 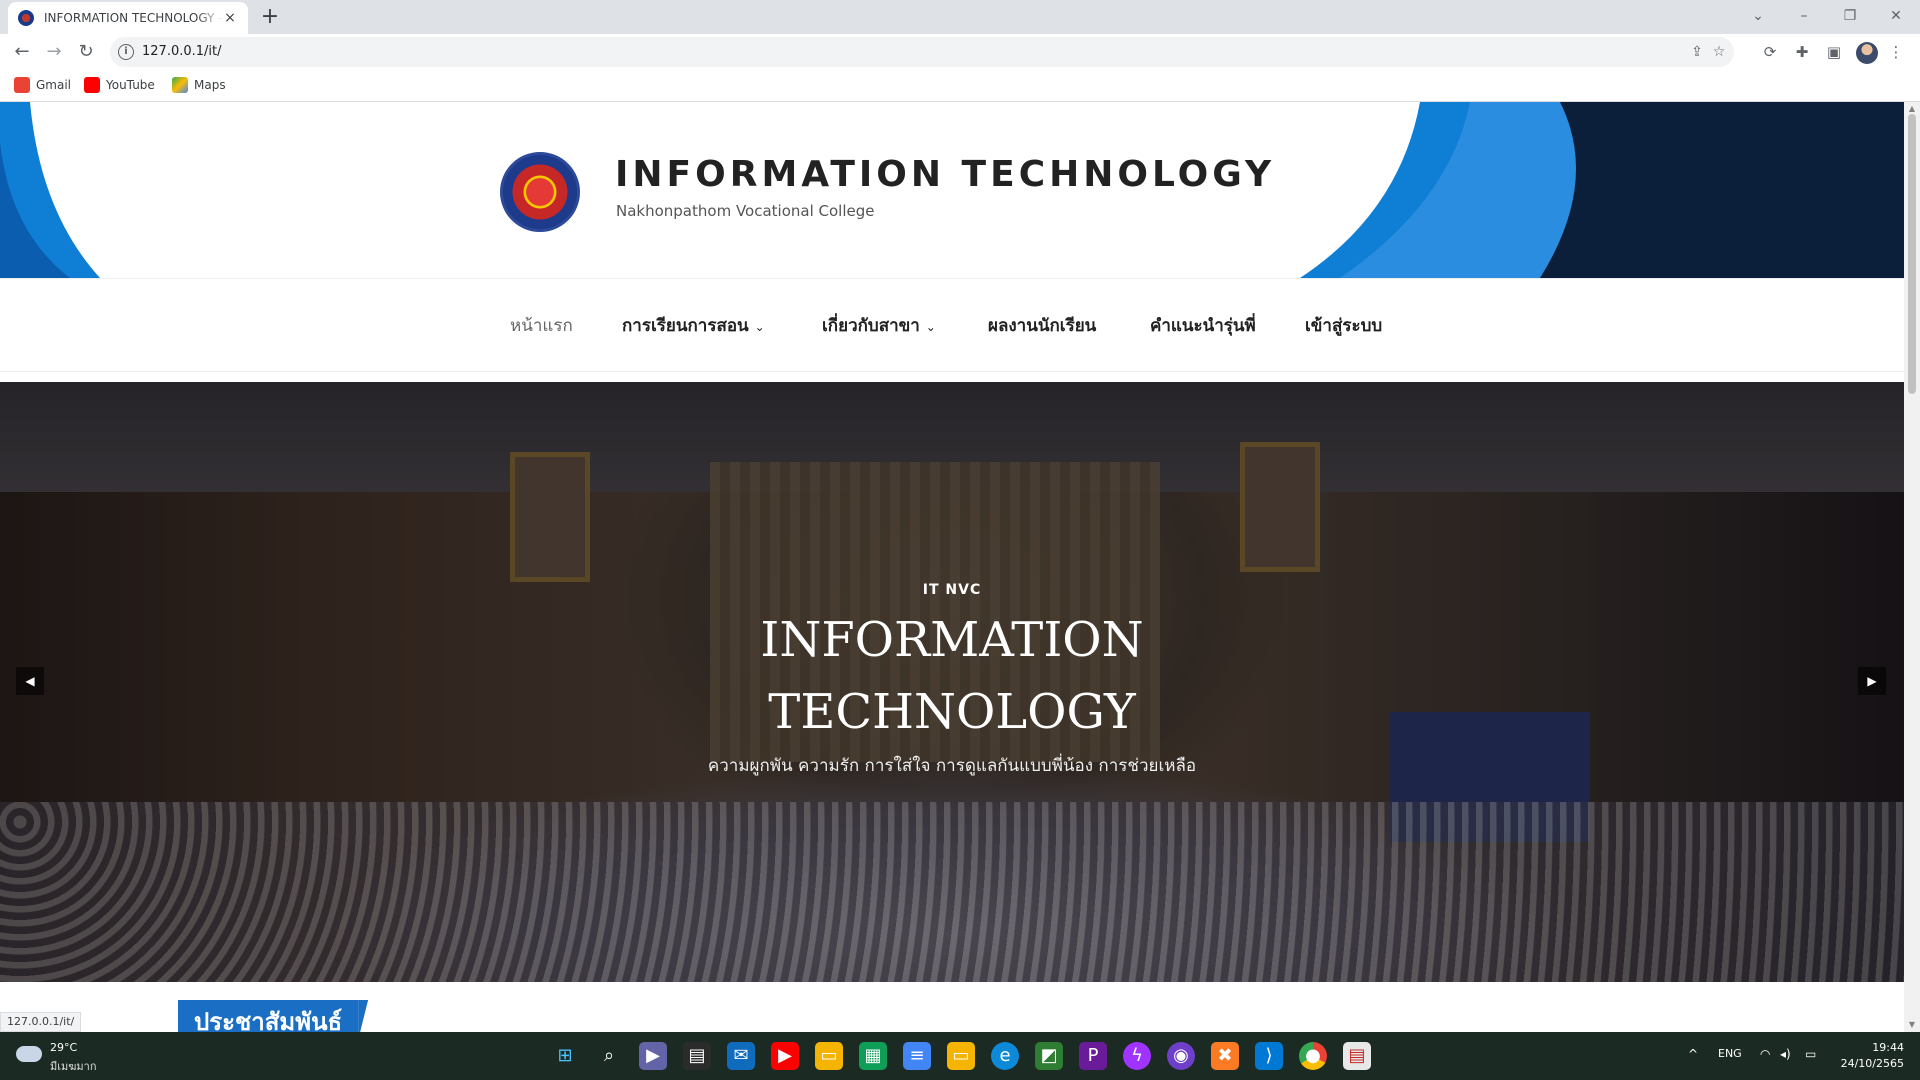 What do you see at coordinates (1765, 1054) in the screenshot?
I see `wifi-icon: ◠` at bounding box center [1765, 1054].